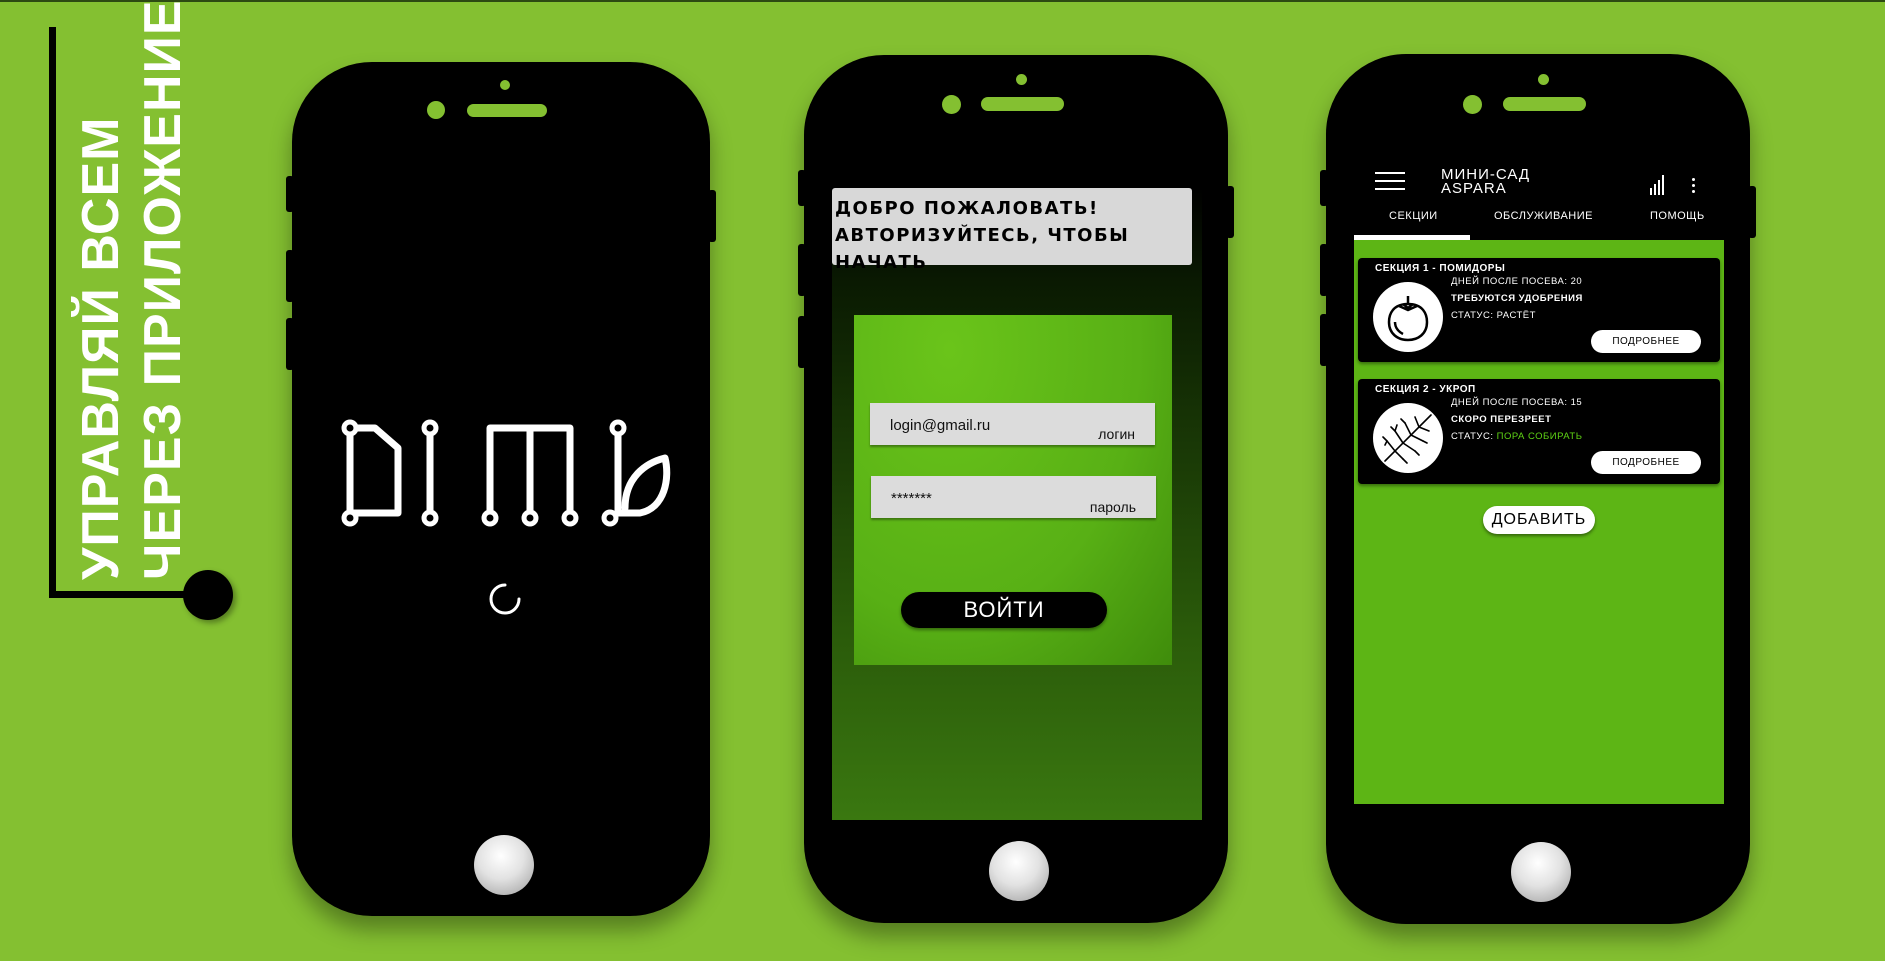  What do you see at coordinates (504, 865) in the screenshot?
I see `phone1-home-button` at bounding box center [504, 865].